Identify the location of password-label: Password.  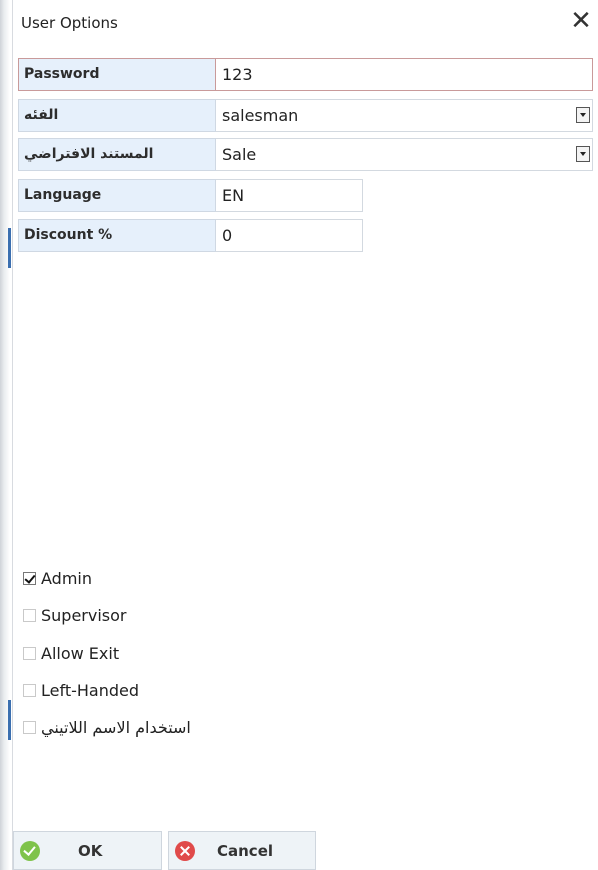
(117, 74).